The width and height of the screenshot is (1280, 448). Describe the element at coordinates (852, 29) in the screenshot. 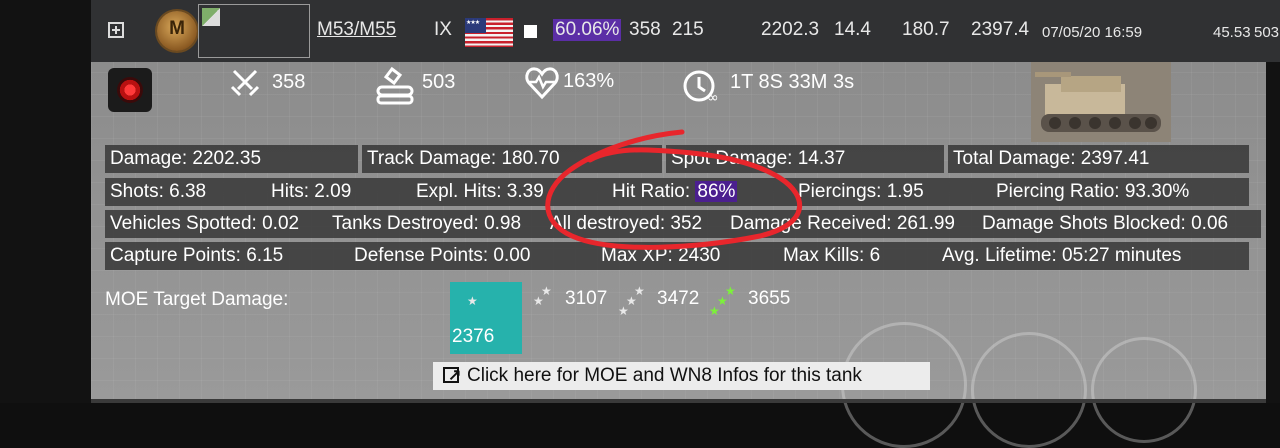

I see `avg-spot: 14.4` at that location.